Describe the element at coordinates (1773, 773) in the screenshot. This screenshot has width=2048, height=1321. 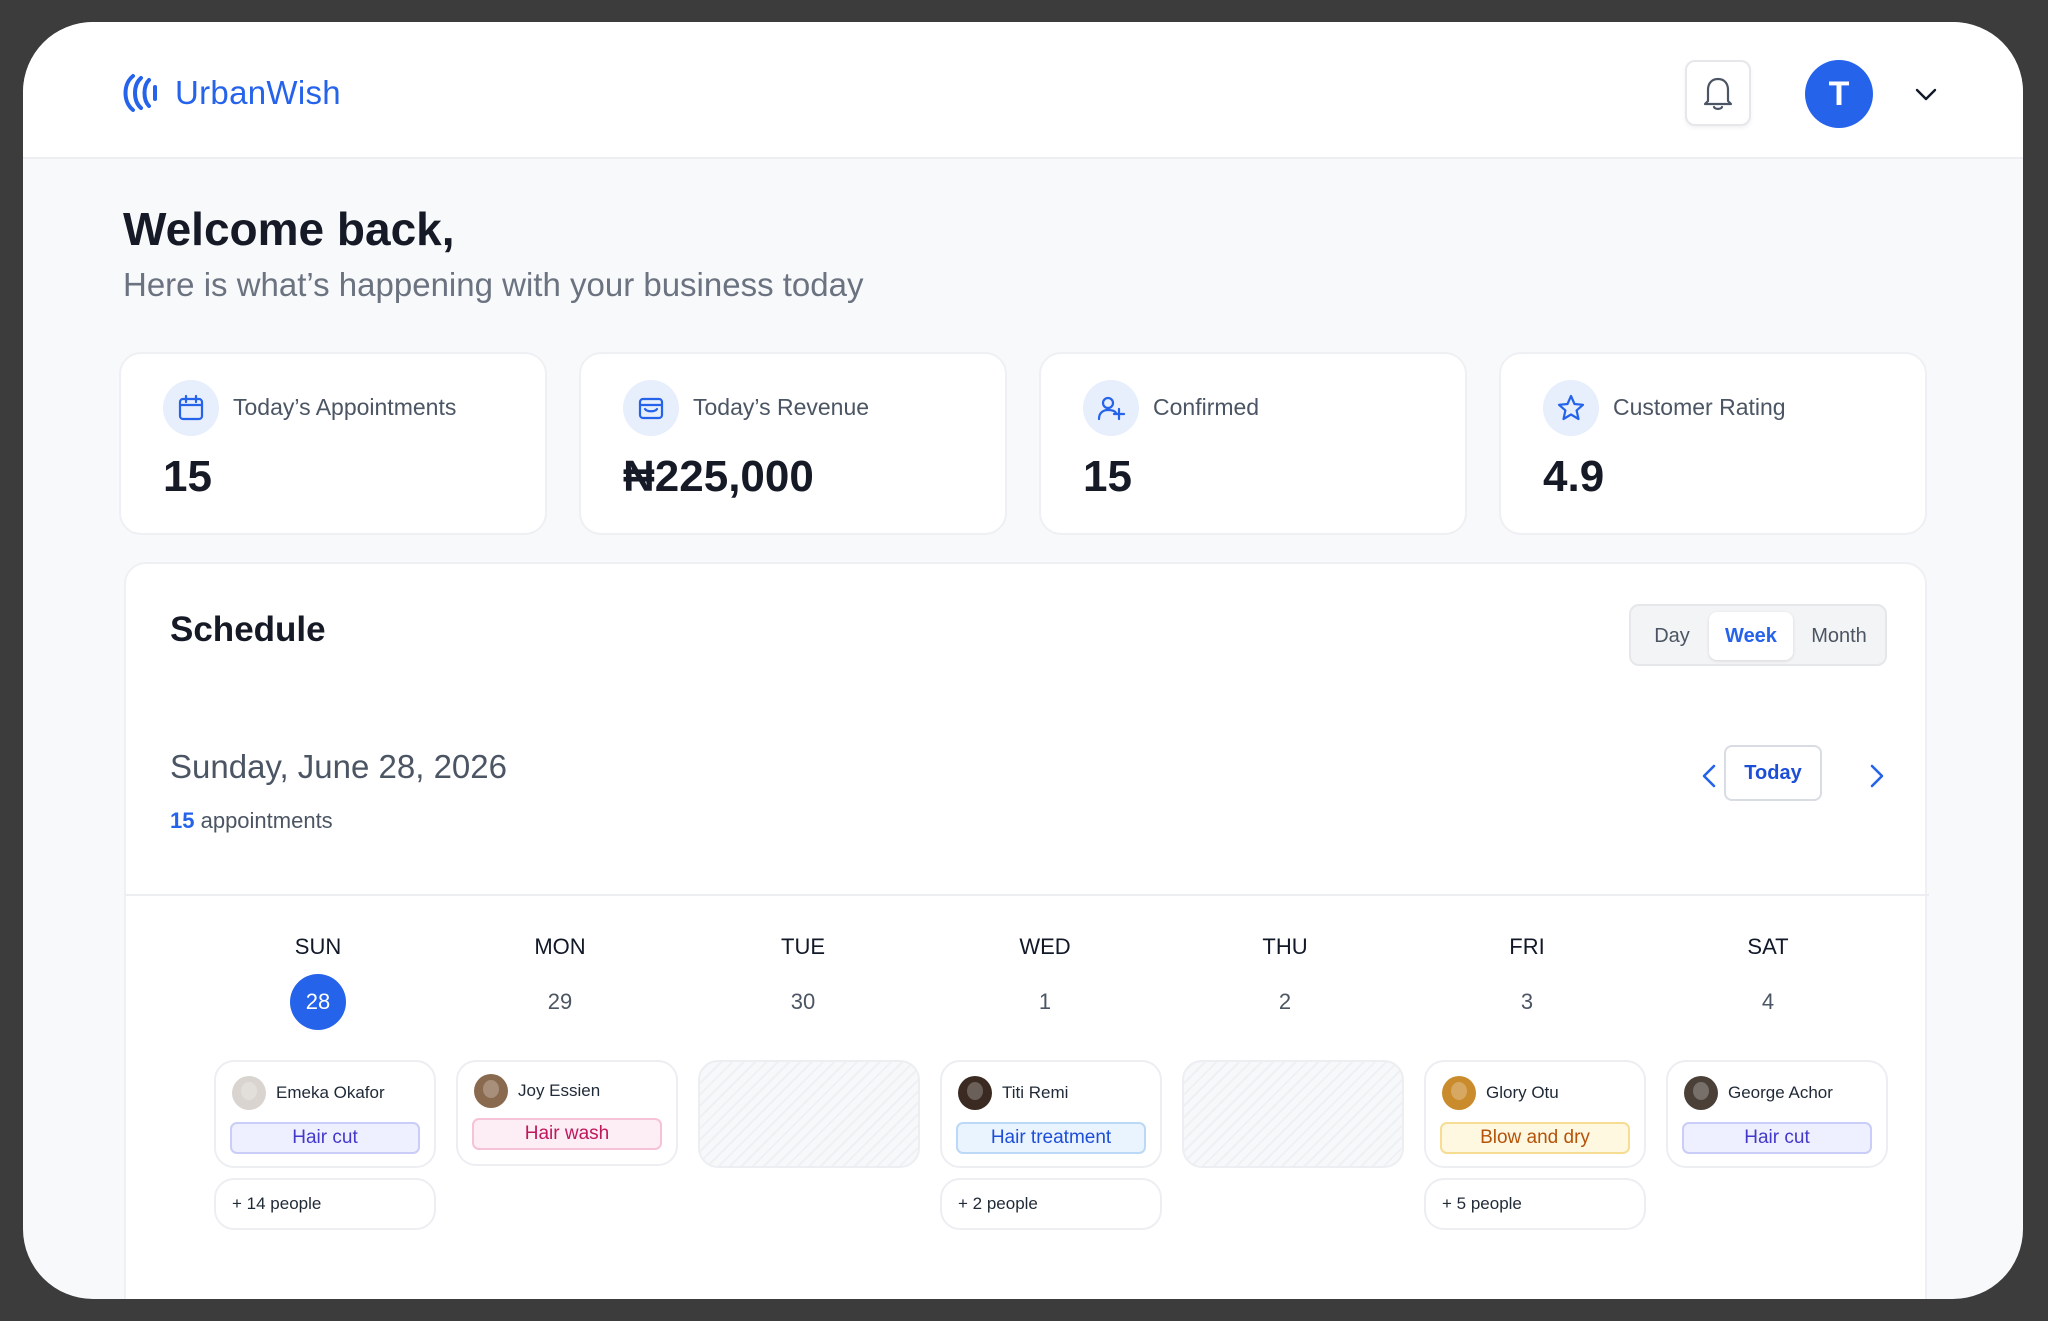
I see `today-button: Today` at that location.